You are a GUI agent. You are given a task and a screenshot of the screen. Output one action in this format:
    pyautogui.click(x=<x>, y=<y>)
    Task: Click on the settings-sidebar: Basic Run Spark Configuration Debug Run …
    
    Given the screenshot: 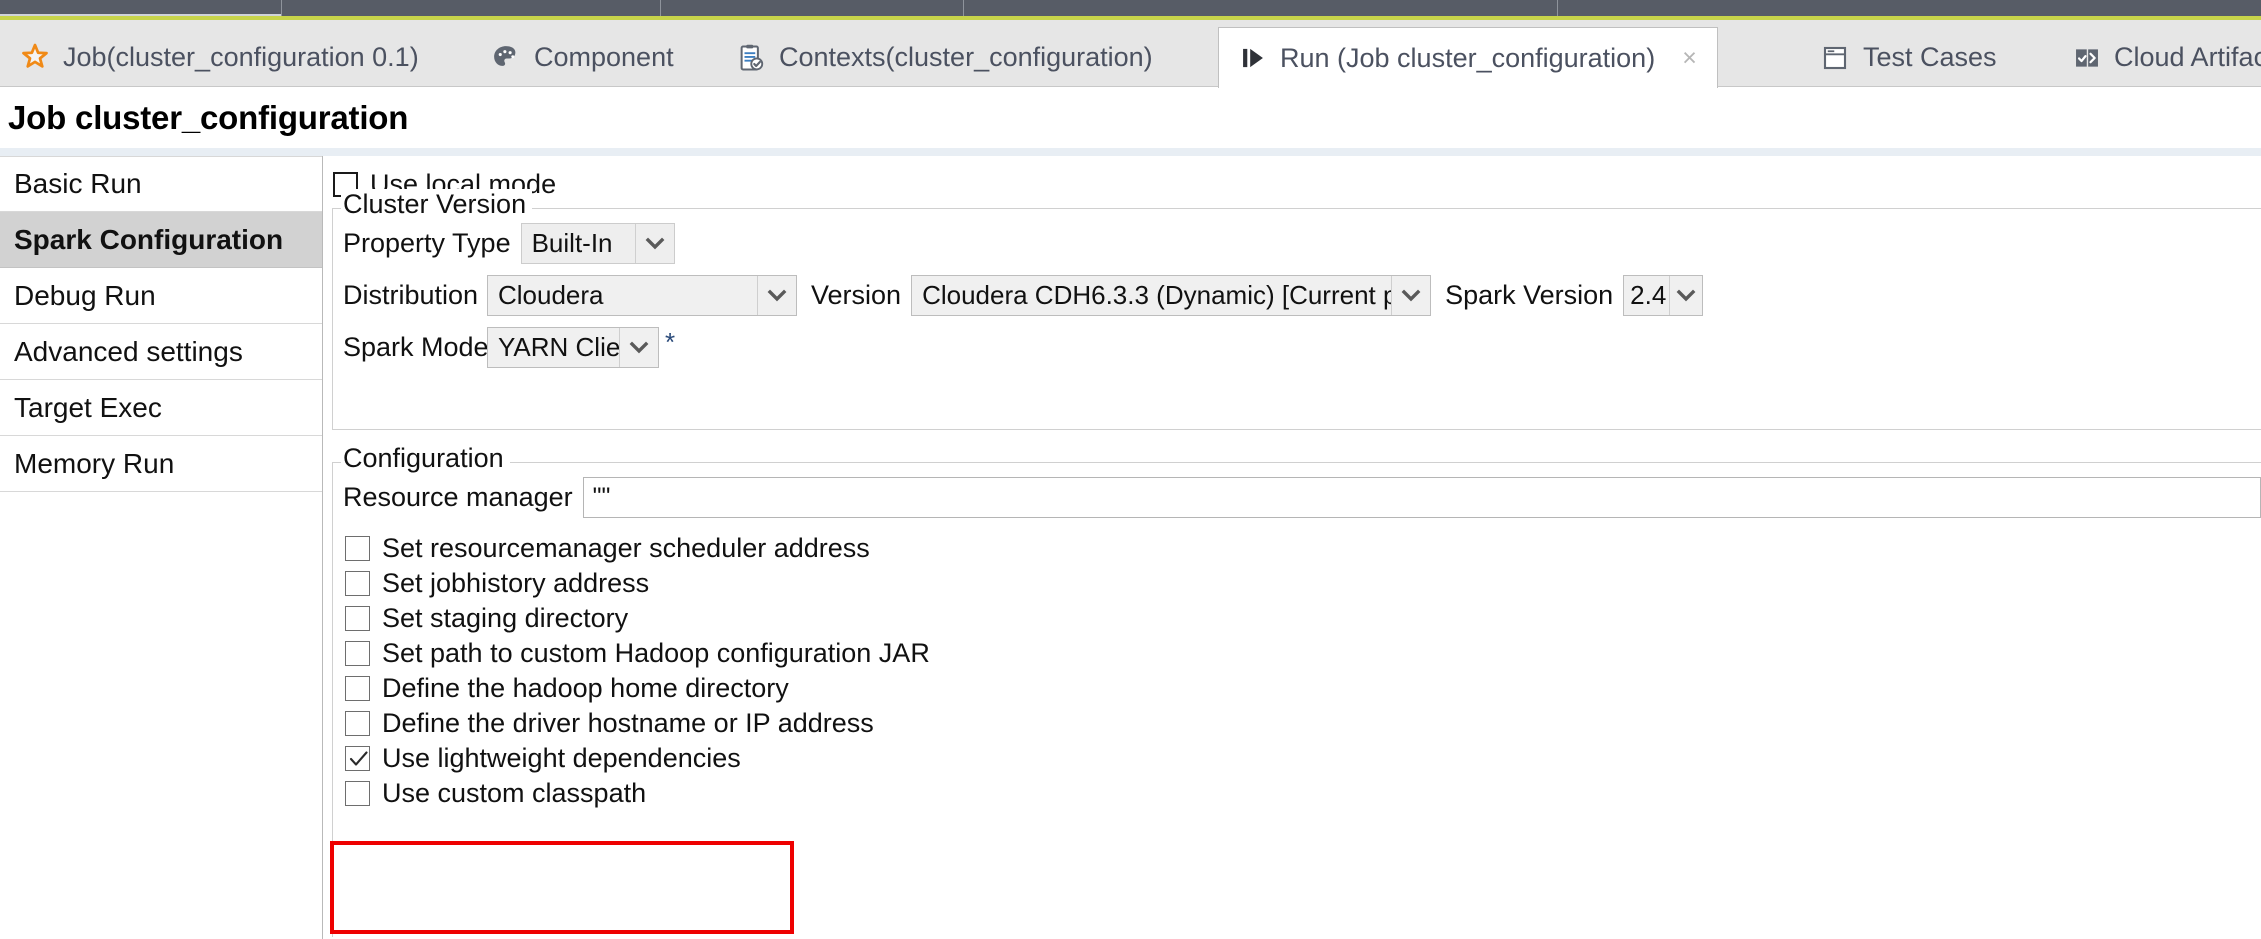 What is the action you would take?
    pyautogui.click(x=161, y=547)
    